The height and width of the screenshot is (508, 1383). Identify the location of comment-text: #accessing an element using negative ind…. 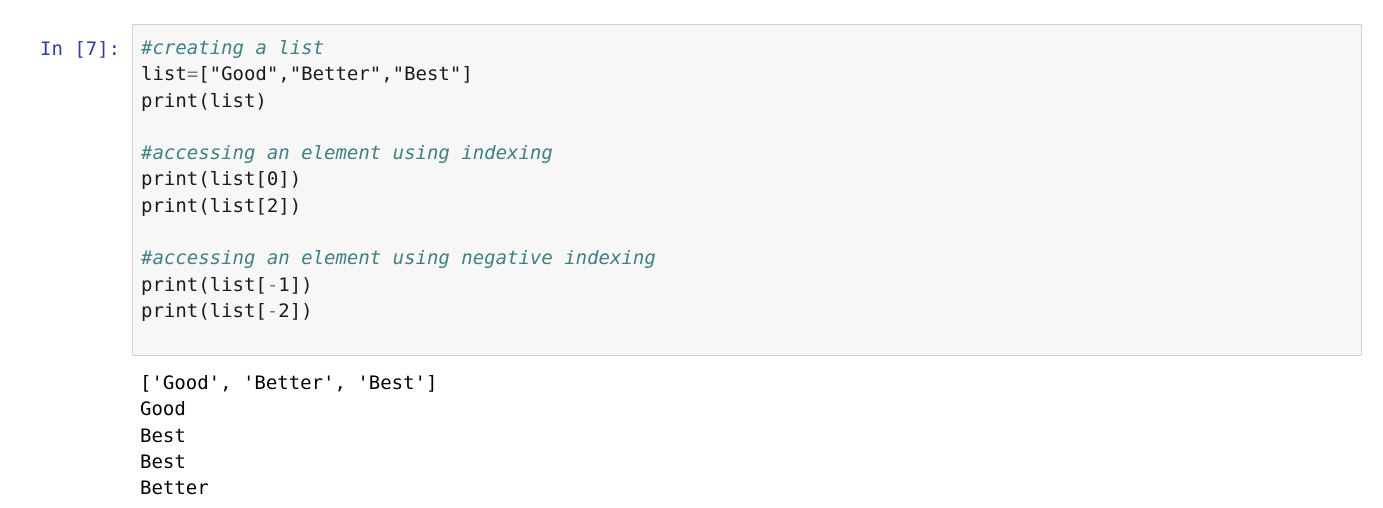
(398, 258).